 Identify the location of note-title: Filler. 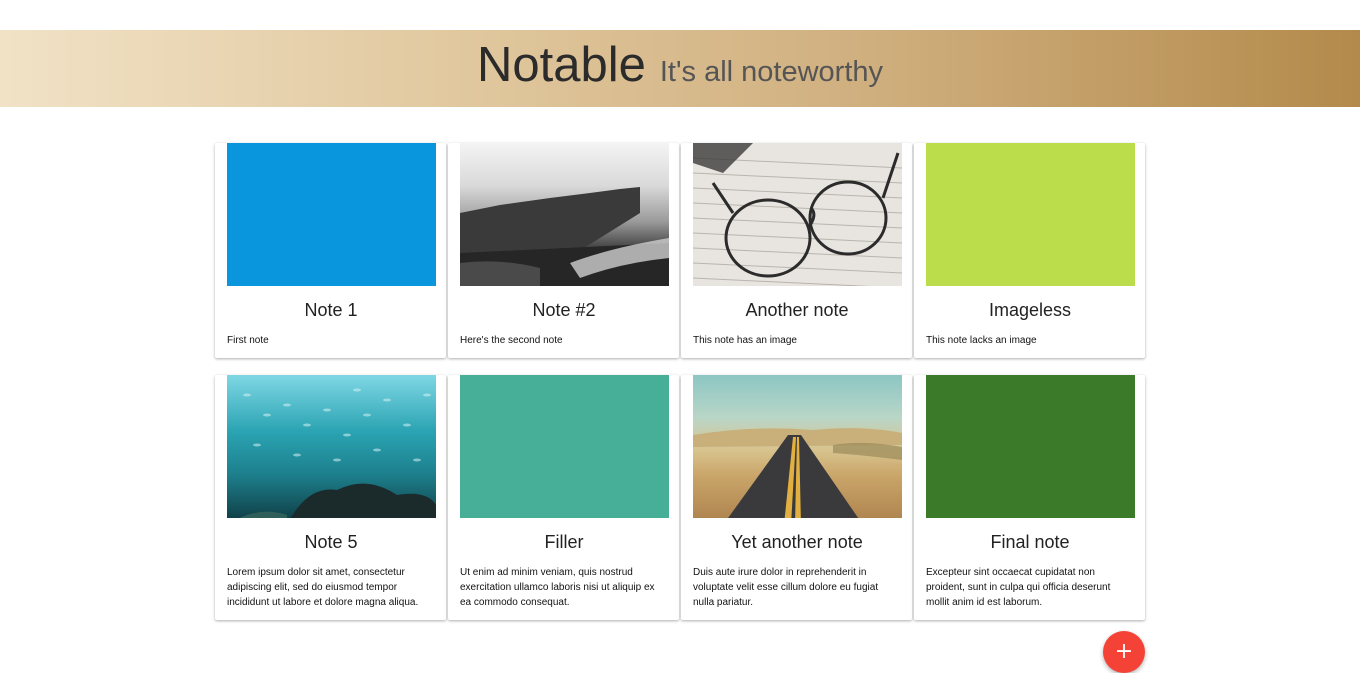
(564, 542).